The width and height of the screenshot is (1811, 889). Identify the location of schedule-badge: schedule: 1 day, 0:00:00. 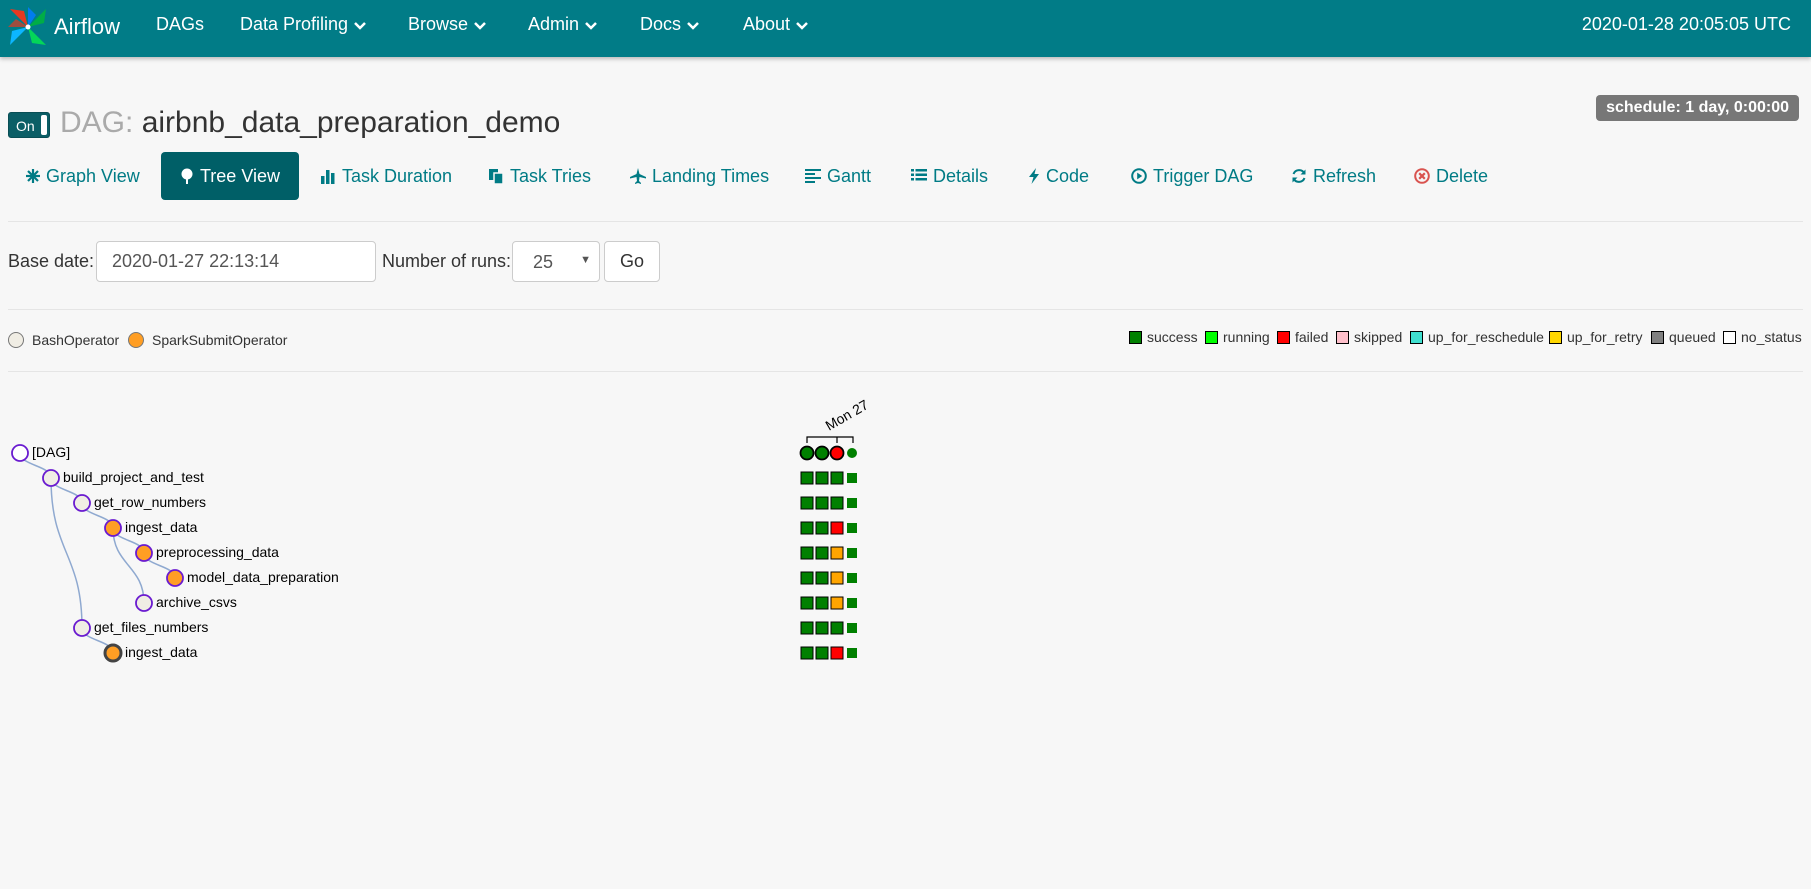
(1697, 108).